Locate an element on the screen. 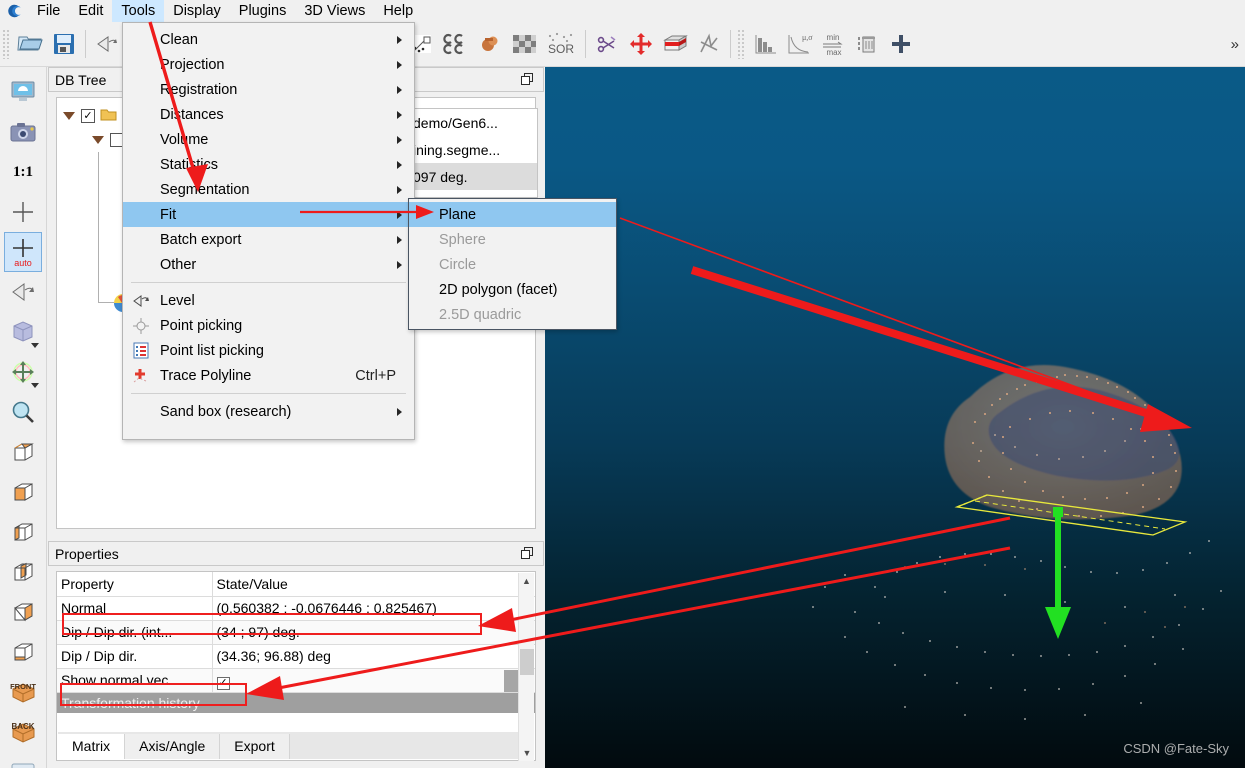  auto-pivot-icon: auto is located at coordinates (23, 252).